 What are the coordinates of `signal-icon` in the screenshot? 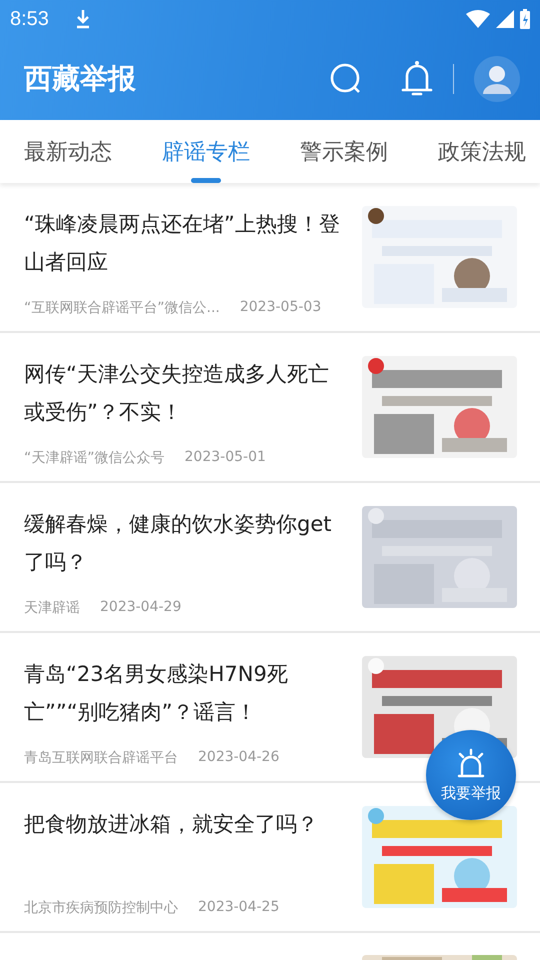 It's located at (505, 19).